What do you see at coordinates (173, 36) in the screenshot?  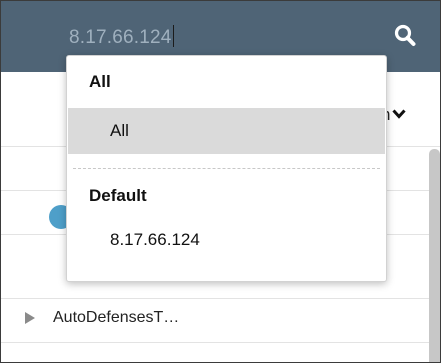 I see `text-caret` at bounding box center [173, 36].